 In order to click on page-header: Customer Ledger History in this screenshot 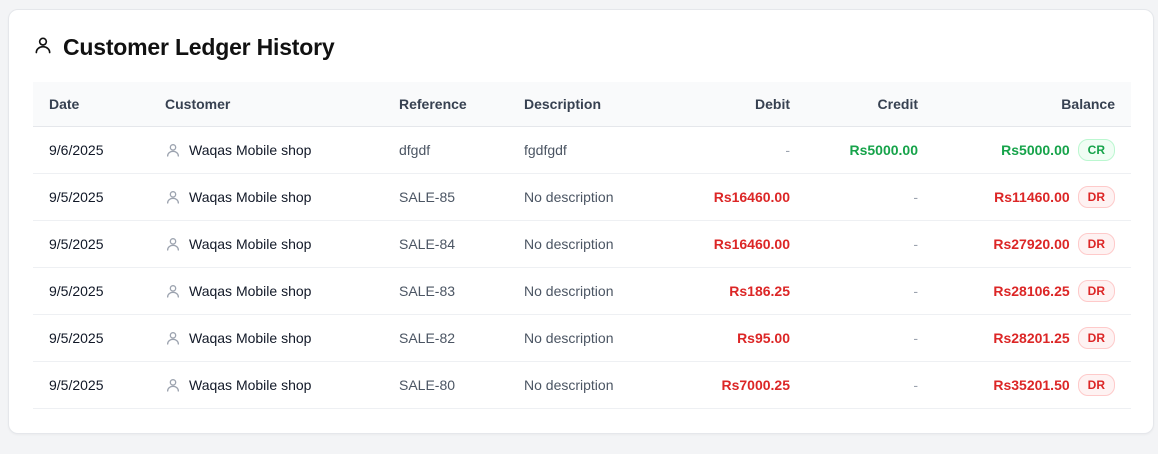, I will do `click(184, 47)`.